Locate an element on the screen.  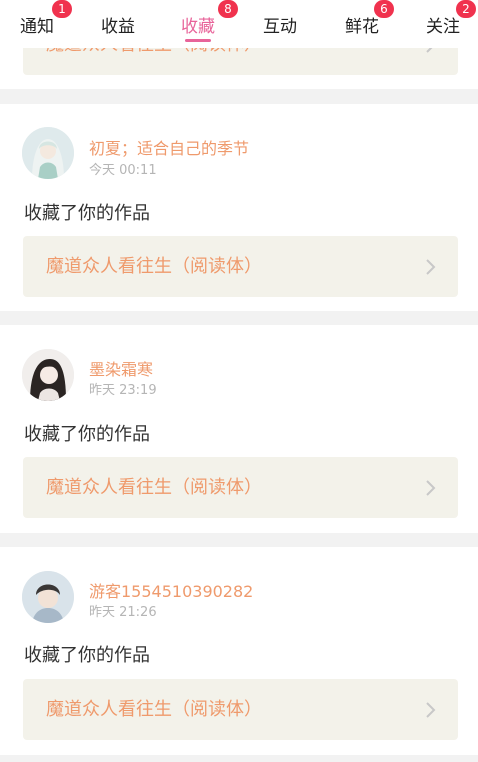
active-tab-indicator is located at coordinates (198, 40).